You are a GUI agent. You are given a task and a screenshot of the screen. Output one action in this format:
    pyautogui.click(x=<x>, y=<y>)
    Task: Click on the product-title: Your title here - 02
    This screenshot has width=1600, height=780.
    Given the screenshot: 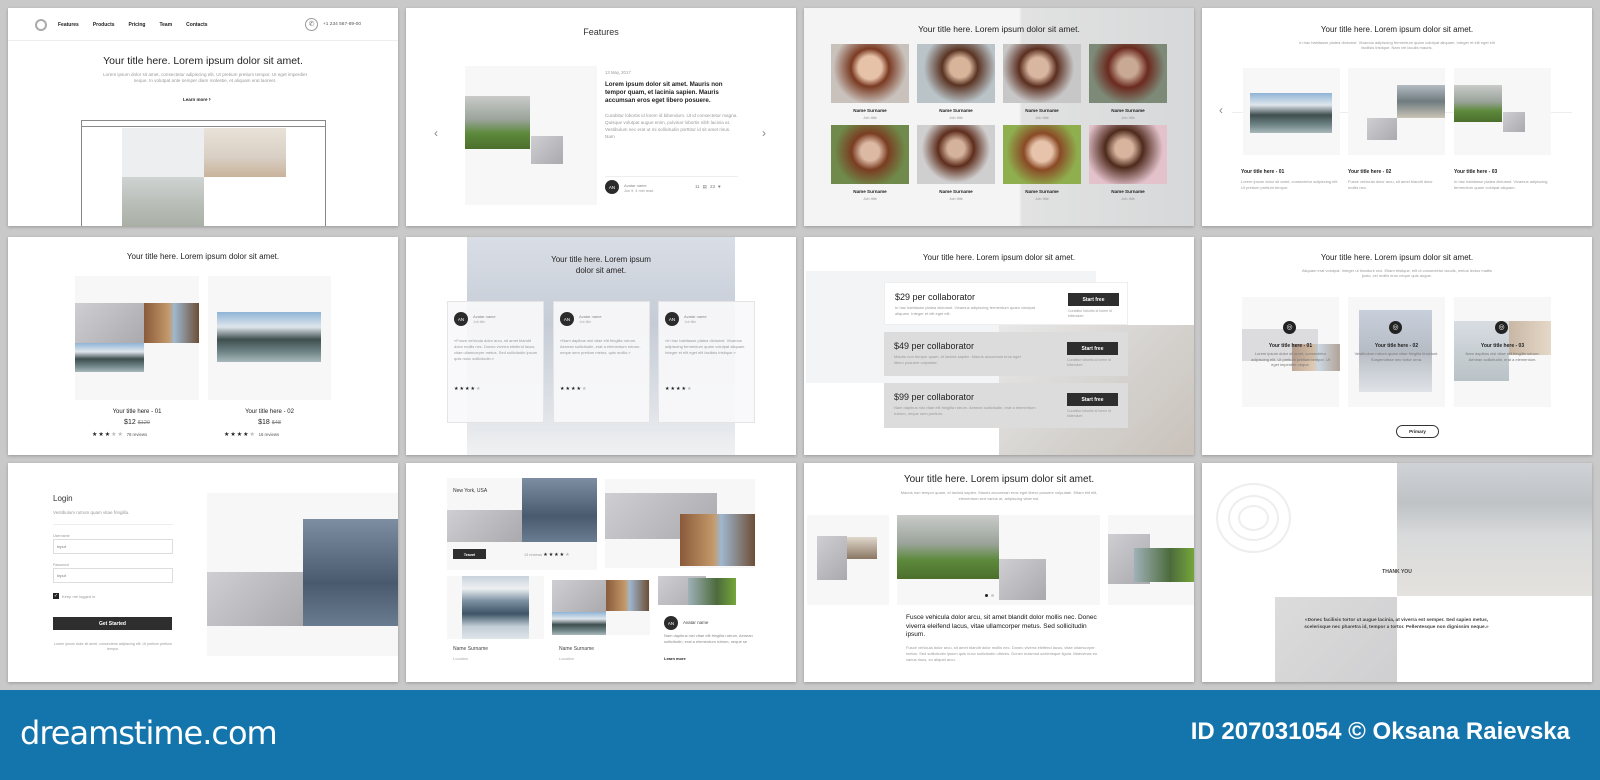 What is the action you would take?
    pyautogui.click(x=269, y=412)
    